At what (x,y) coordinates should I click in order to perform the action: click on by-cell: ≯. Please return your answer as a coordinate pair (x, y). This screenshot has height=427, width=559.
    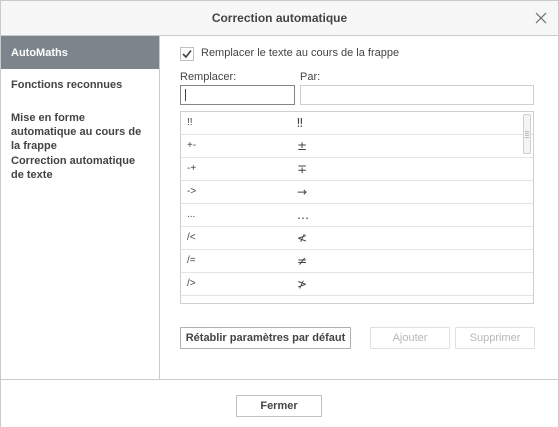
    Looking at the image, I should click on (302, 284).